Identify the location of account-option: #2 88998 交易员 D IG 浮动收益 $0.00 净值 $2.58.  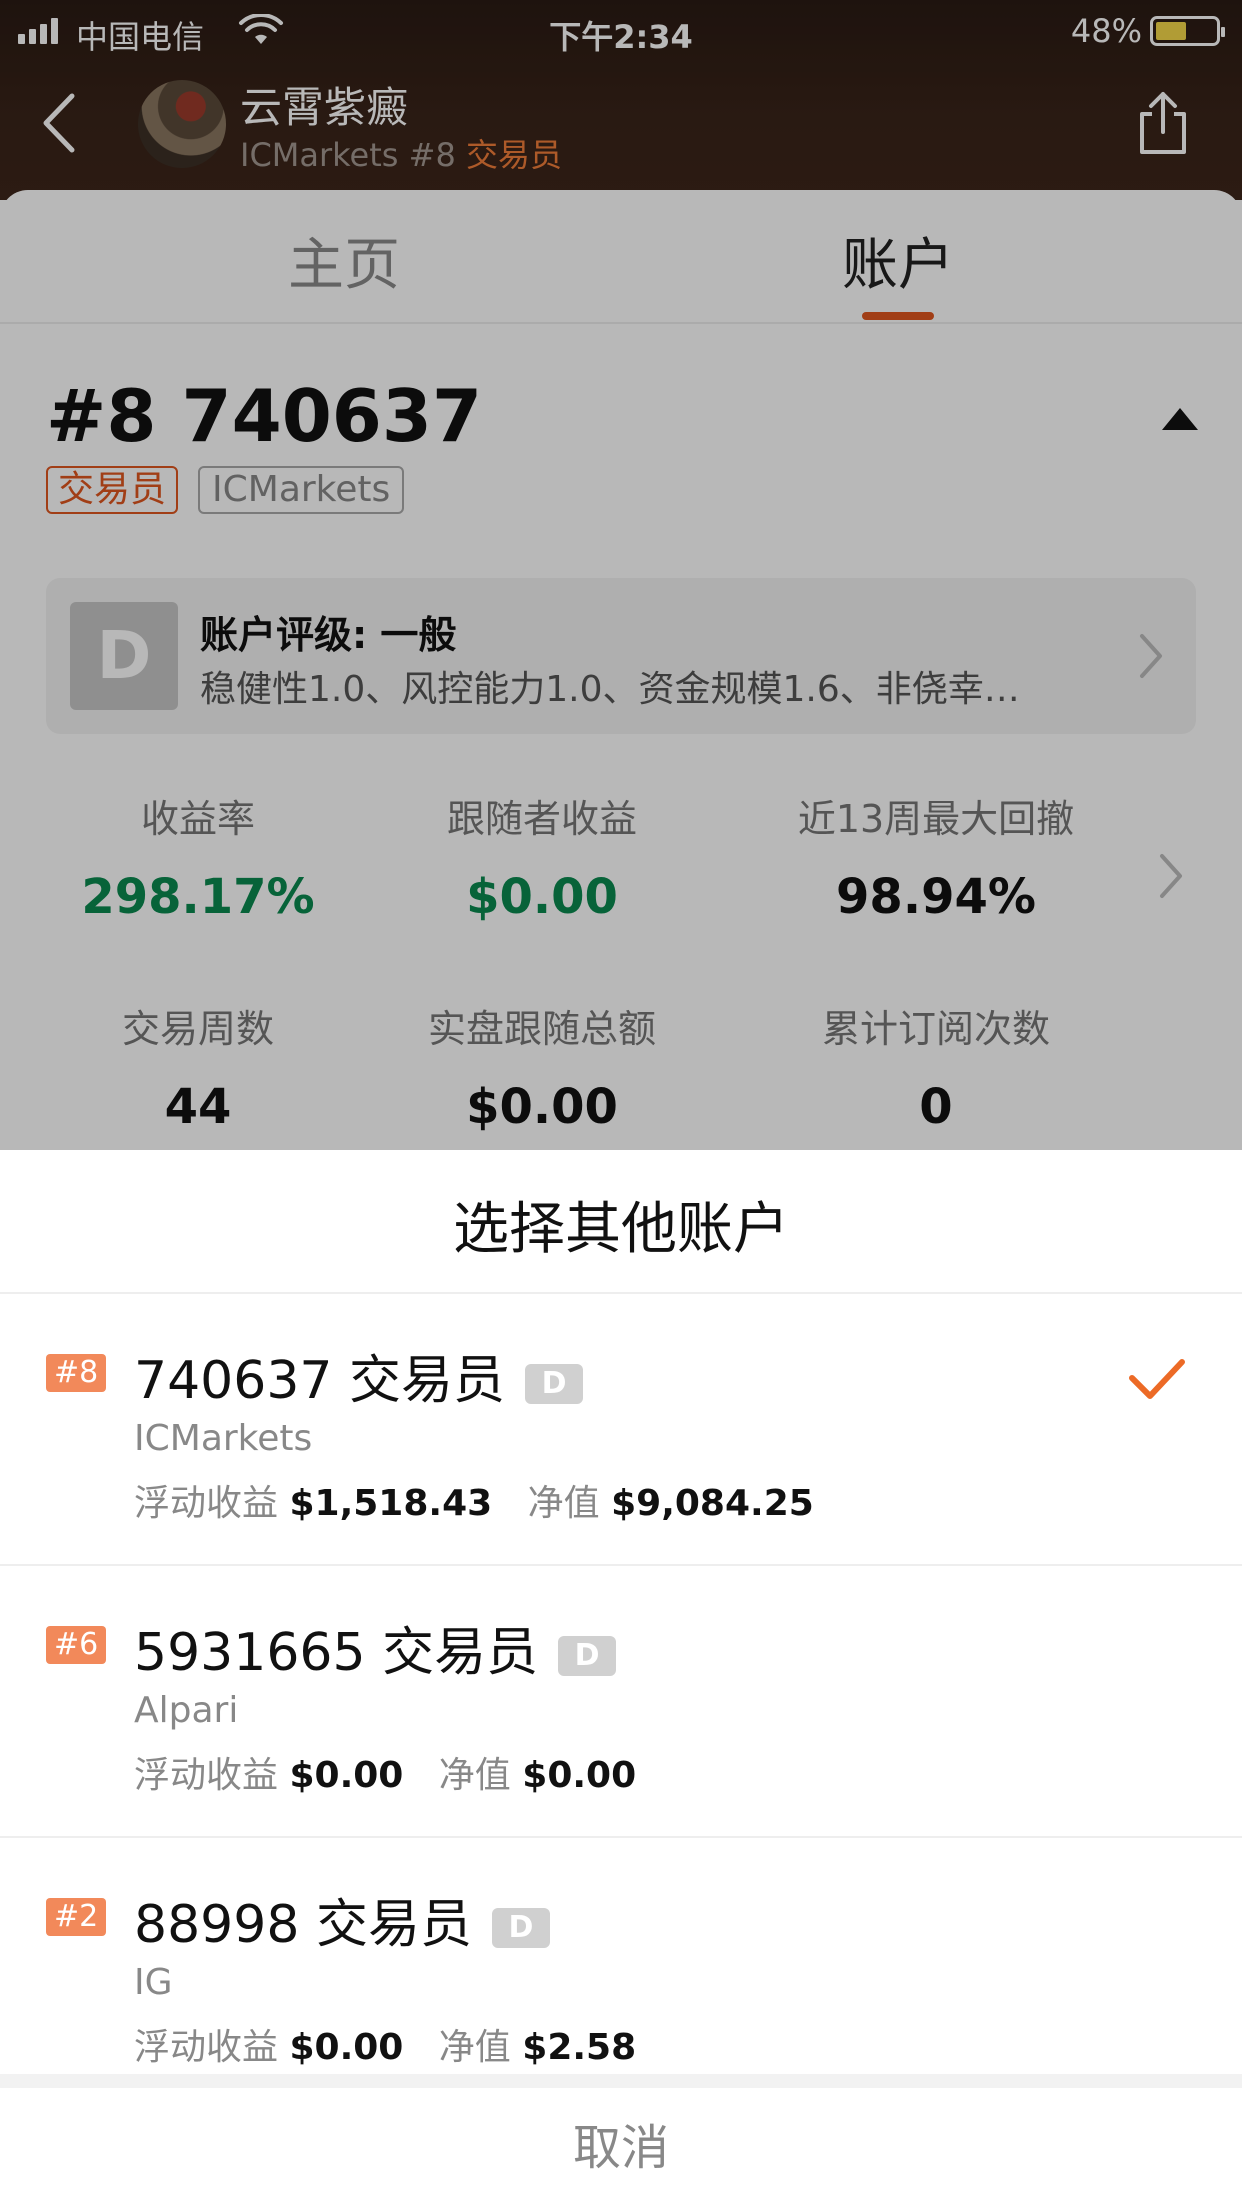
(621, 1956).